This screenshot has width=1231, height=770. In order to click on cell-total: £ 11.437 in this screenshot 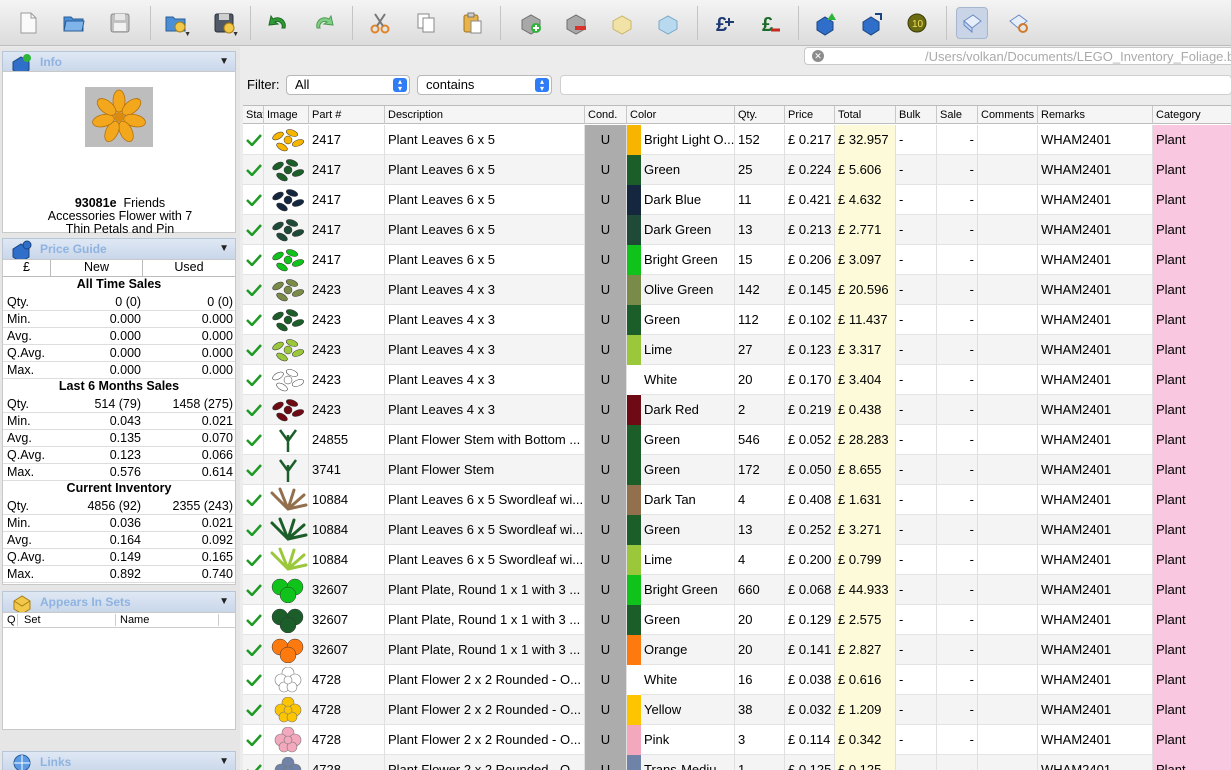, I will do `click(865, 320)`.